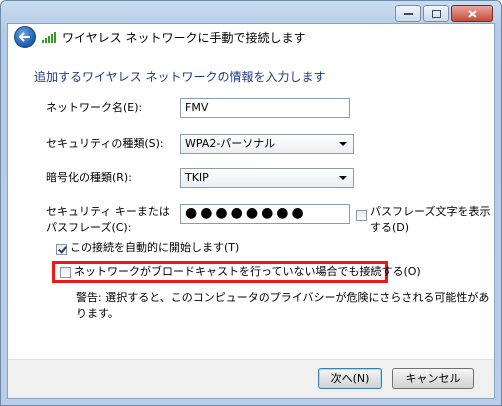 This screenshot has width=502, height=406. What do you see at coordinates (265, 108) in the screenshot?
I see `network-name-input: FMV` at bounding box center [265, 108].